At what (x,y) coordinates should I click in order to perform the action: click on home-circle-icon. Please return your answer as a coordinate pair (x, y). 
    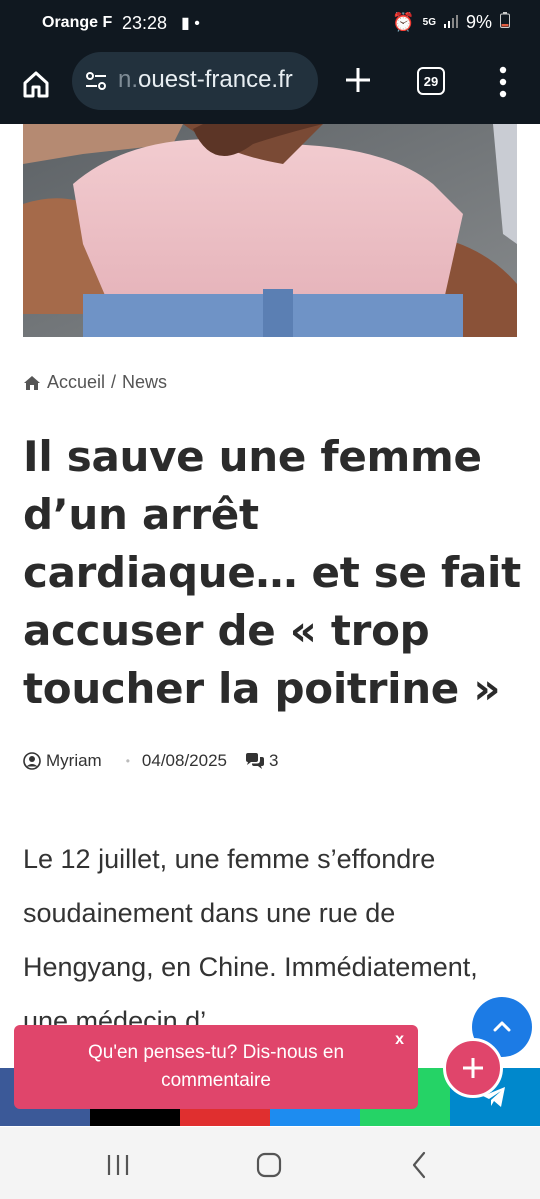
    Looking at the image, I should click on (269, 1165).